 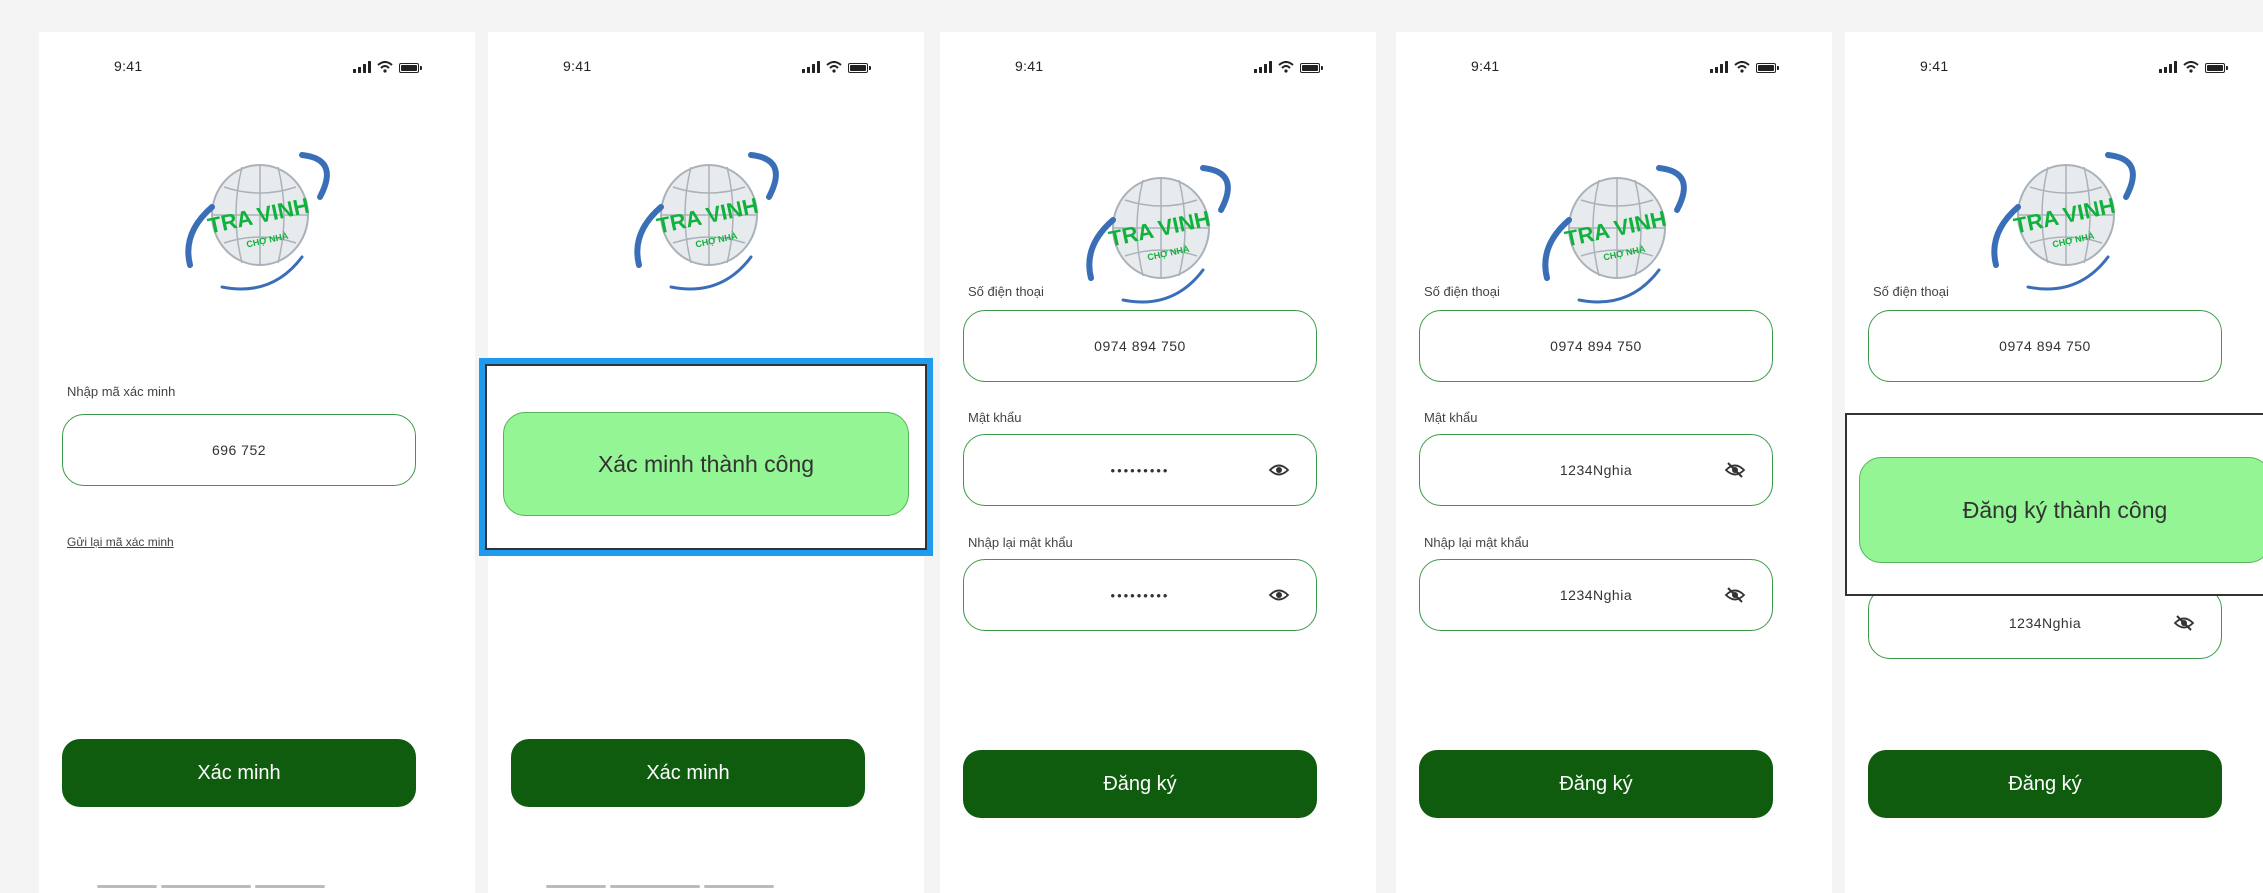 I want to click on password-input: •••••••••, so click(x=1140, y=470).